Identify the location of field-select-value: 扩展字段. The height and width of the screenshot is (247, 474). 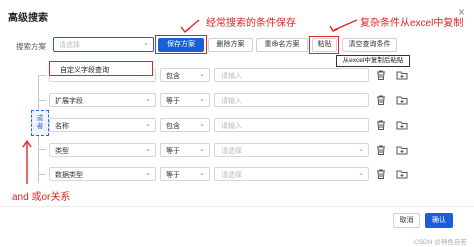
(69, 101).